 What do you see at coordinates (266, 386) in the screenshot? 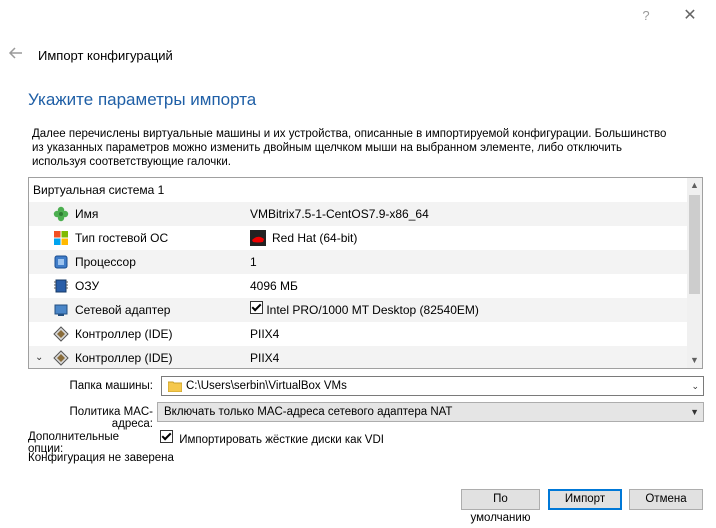
I see `machine-folder-value: C:\Users\serbin\VirtualBox VMs` at bounding box center [266, 386].